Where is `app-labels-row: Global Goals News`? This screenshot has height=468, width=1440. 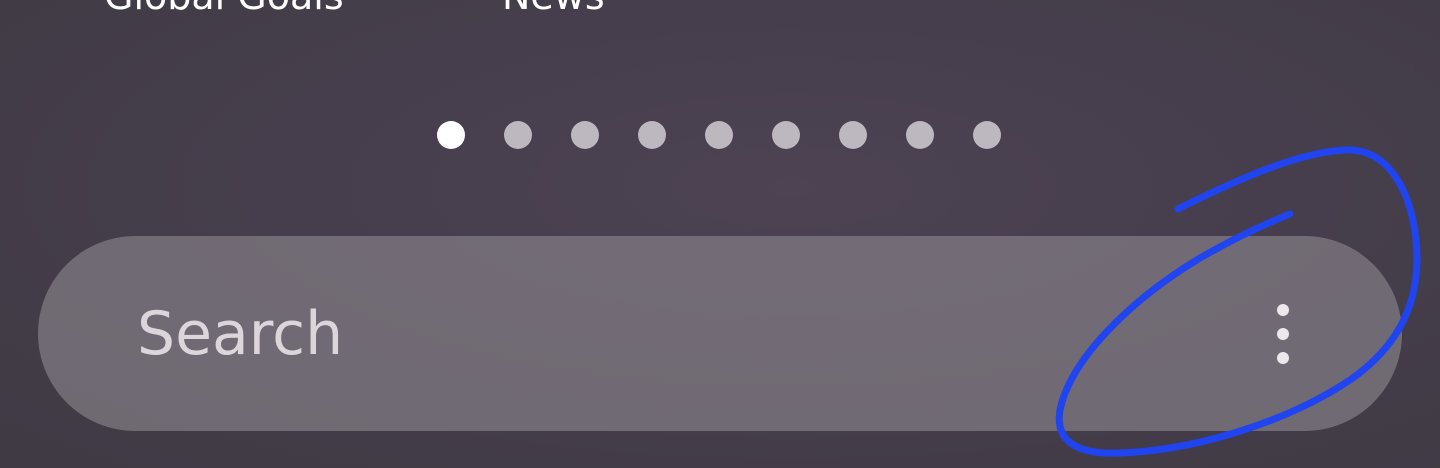
app-labels-row: Global Goals News is located at coordinates (720, 9).